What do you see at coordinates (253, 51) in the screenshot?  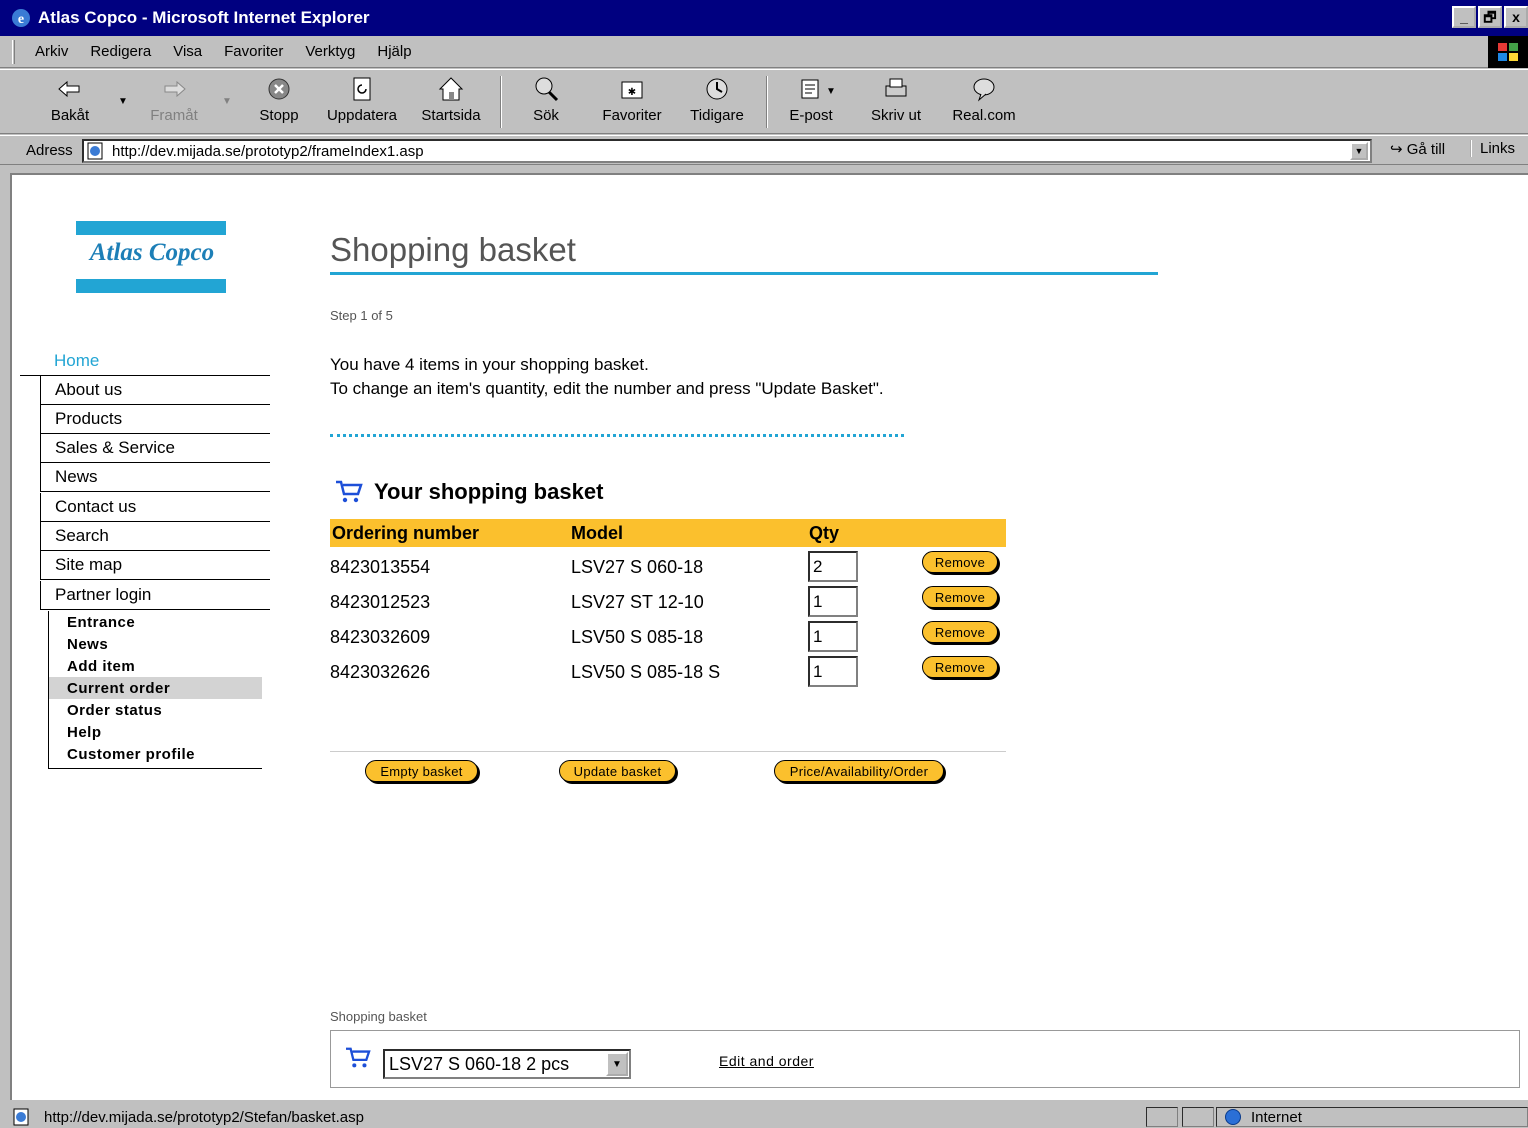 I see `menu-favoriter: Favoriter` at bounding box center [253, 51].